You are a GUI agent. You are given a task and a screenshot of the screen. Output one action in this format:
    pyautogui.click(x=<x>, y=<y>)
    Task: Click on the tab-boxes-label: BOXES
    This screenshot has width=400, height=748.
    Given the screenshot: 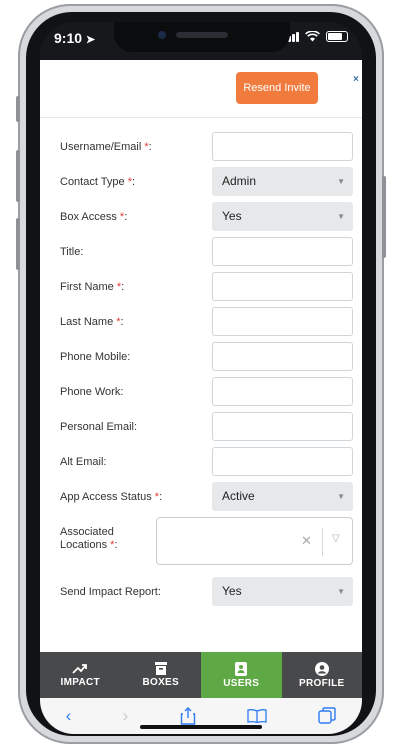 What is the action you would take?
    pyautogui.click(x=160, y=682)
    